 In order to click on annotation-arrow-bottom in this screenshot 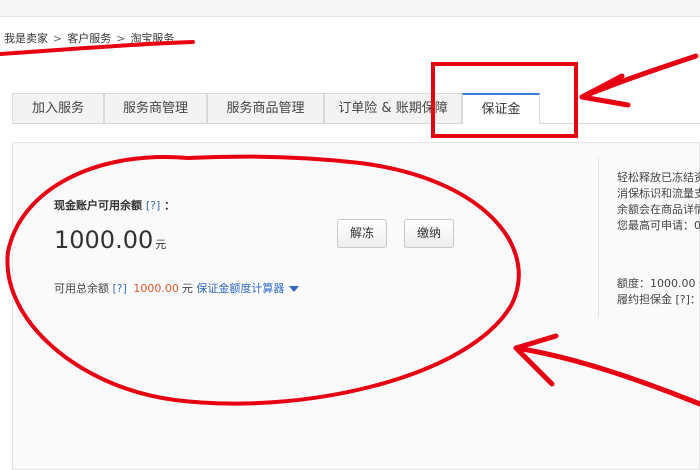, I will do `click(606, 370)`.